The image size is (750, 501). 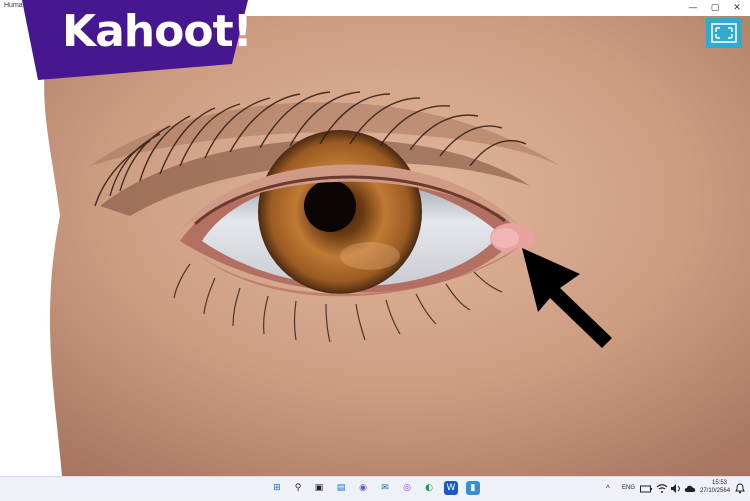 I want to click on task-view-button: ▣, so click(x=319, y=488).